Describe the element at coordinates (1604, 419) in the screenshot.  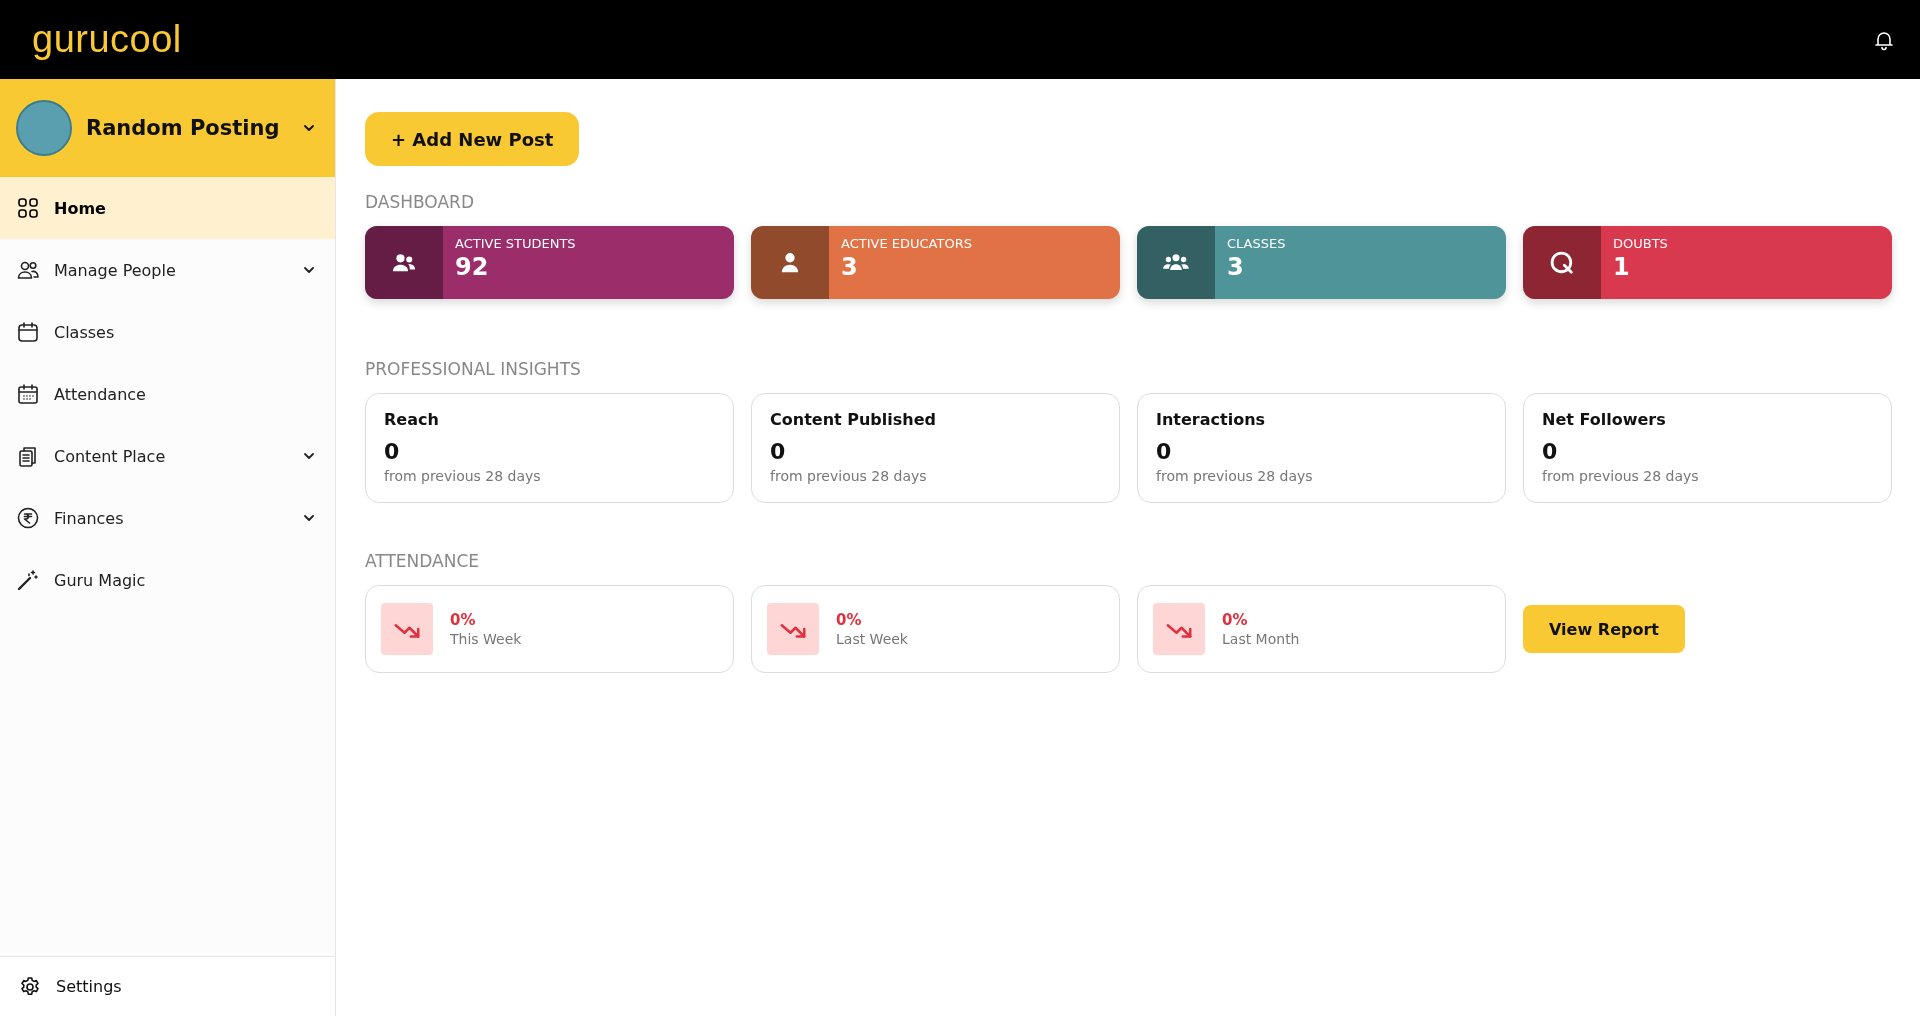
I see `insight-title: Net Followers` at that location.